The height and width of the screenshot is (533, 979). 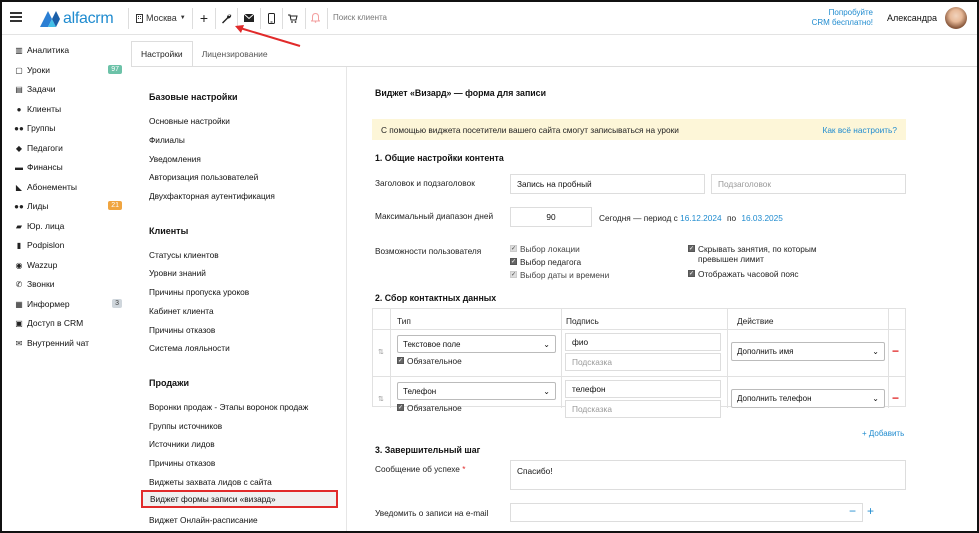 I want to click on client-search-input, so click(x=433, y=17).